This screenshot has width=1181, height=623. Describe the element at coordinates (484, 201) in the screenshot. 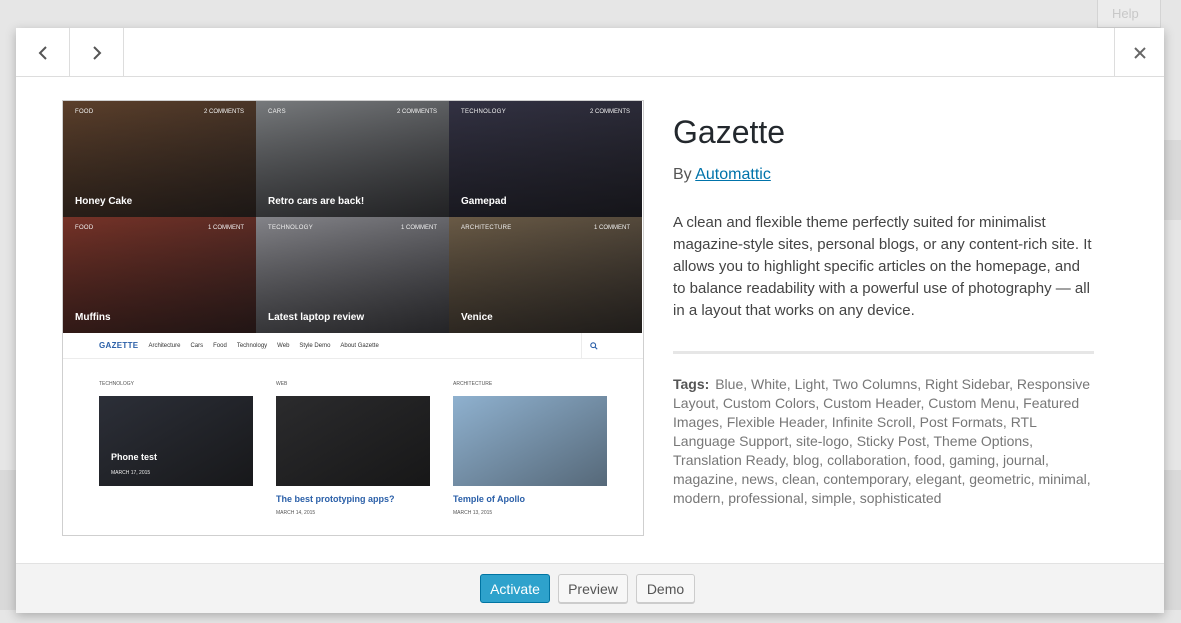

I see `tile-title: Gamepad` at that location.